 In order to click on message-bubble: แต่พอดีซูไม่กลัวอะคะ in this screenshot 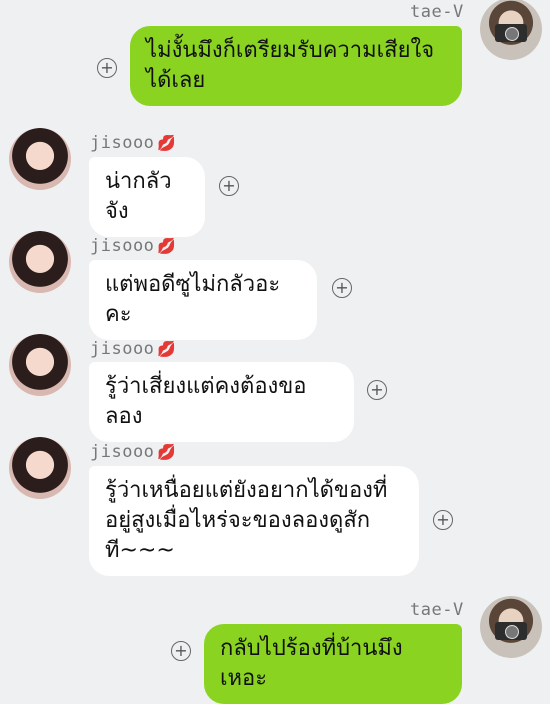, I will do `click(203, 300)`.